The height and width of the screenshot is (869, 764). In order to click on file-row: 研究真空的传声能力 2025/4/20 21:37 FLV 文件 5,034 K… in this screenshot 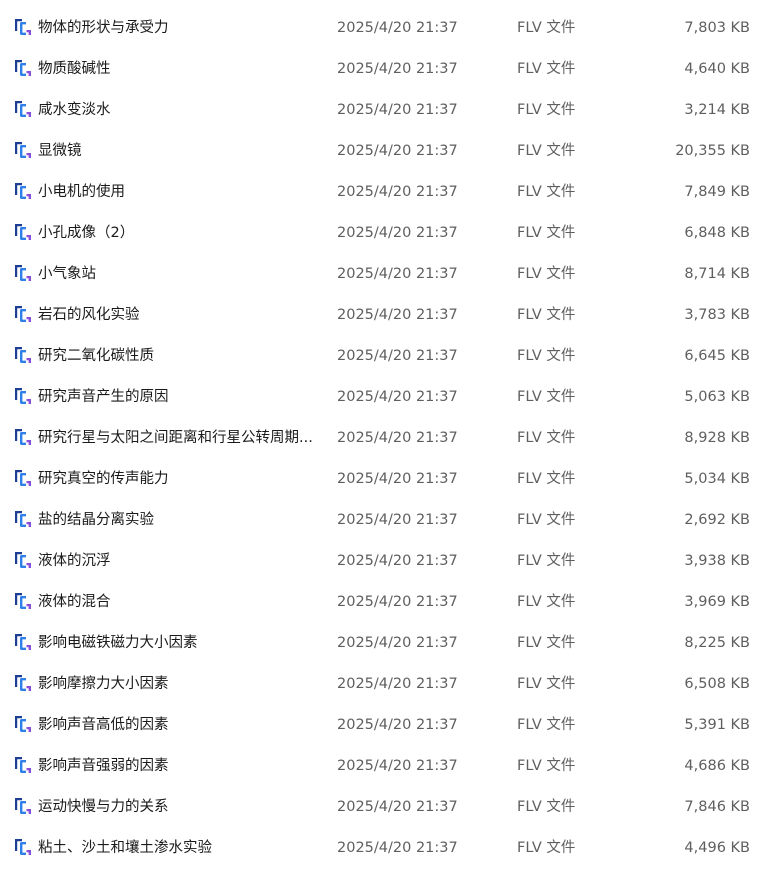, I will do `click(382, 479)`.